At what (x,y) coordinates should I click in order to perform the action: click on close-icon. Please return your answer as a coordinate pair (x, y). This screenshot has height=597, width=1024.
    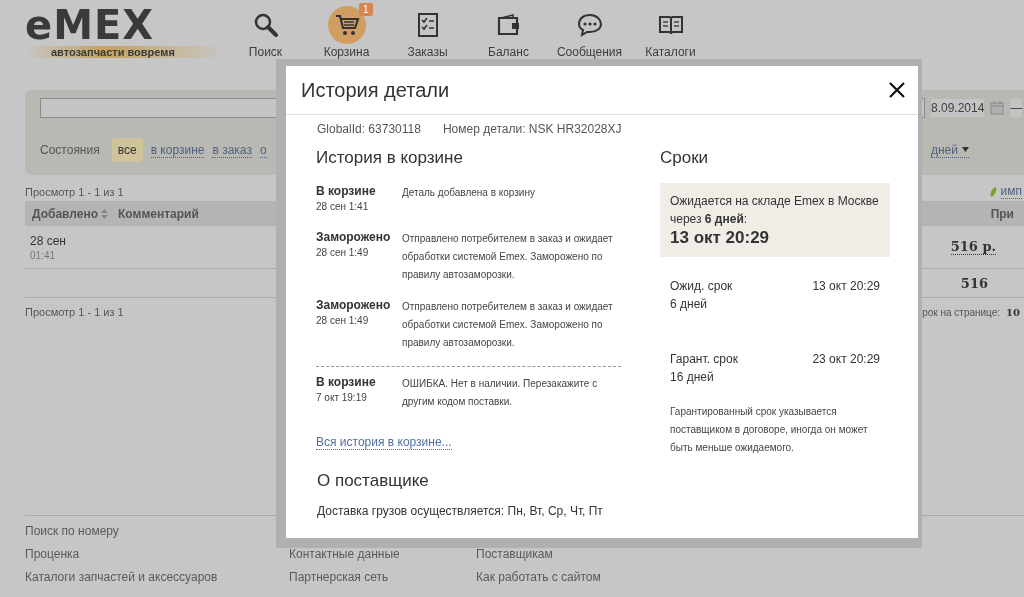
    Looking at the image, I should click on (897, 90).